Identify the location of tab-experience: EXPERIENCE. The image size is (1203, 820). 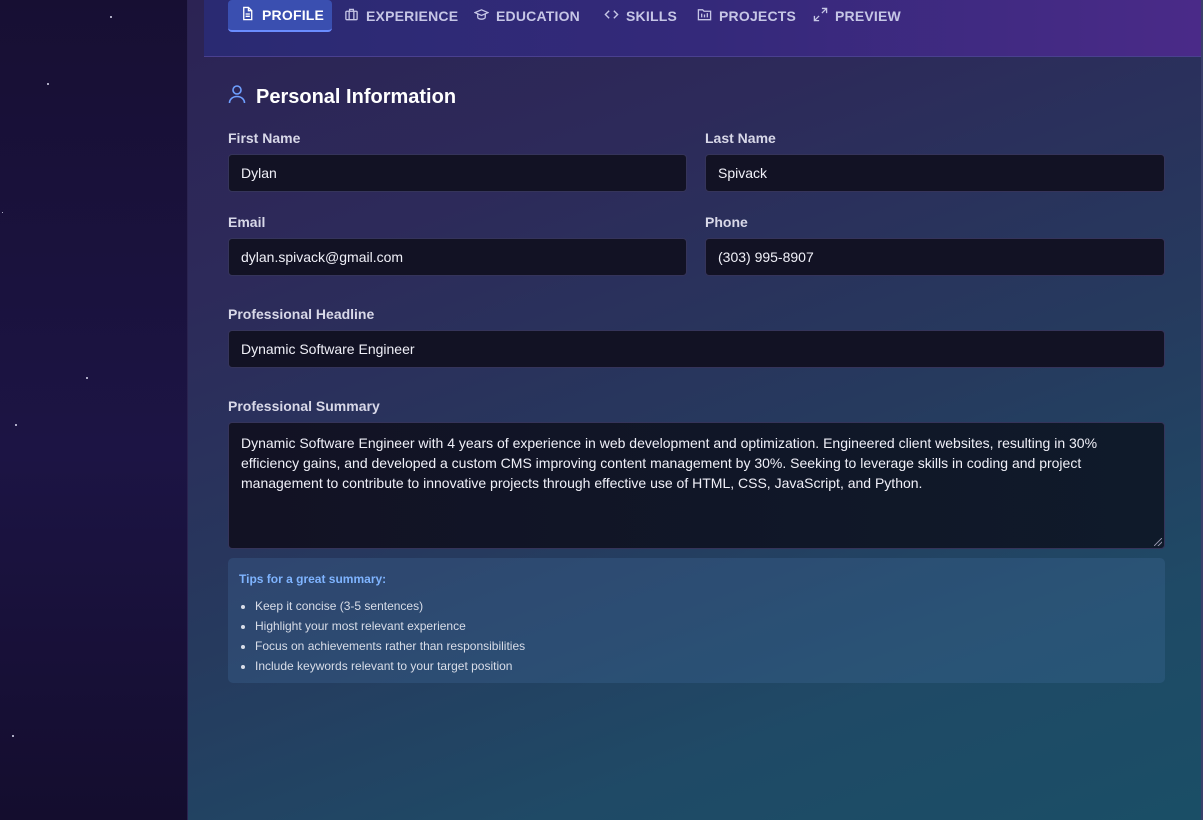
(401, 16).